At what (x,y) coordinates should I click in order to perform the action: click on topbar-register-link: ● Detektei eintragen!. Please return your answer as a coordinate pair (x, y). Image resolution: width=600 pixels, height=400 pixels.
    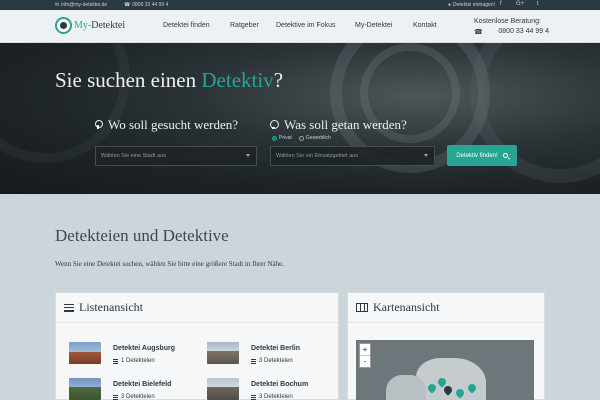
    Looking at the image, I should click on (471, 5).